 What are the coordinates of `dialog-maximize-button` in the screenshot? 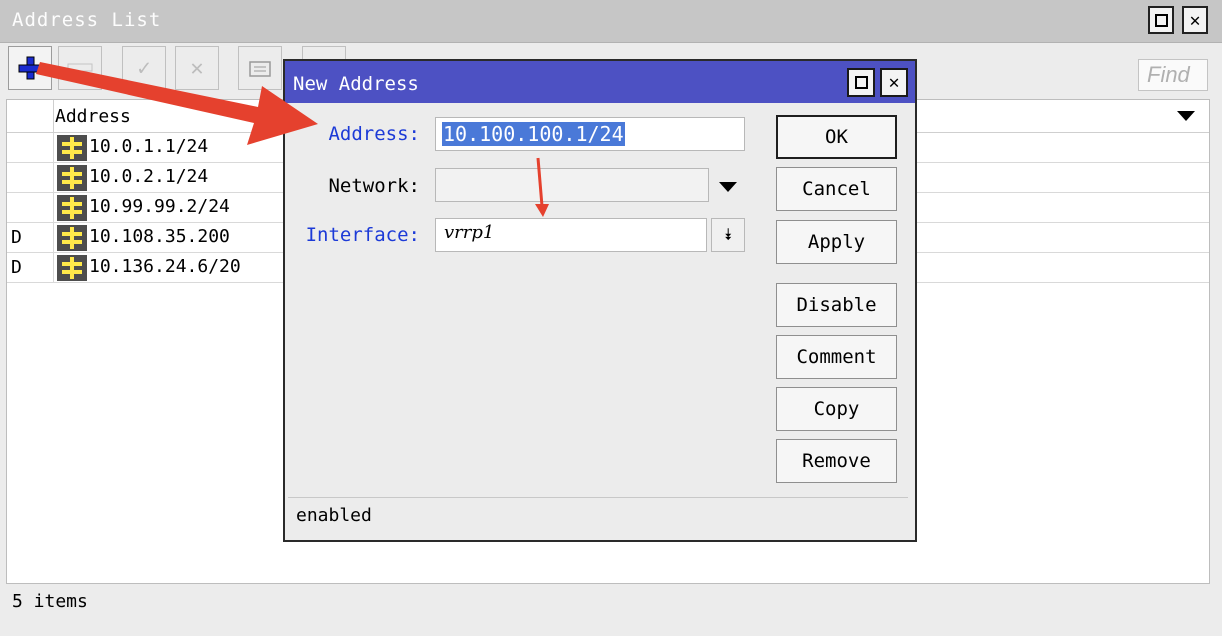 It's located at (861, 82).